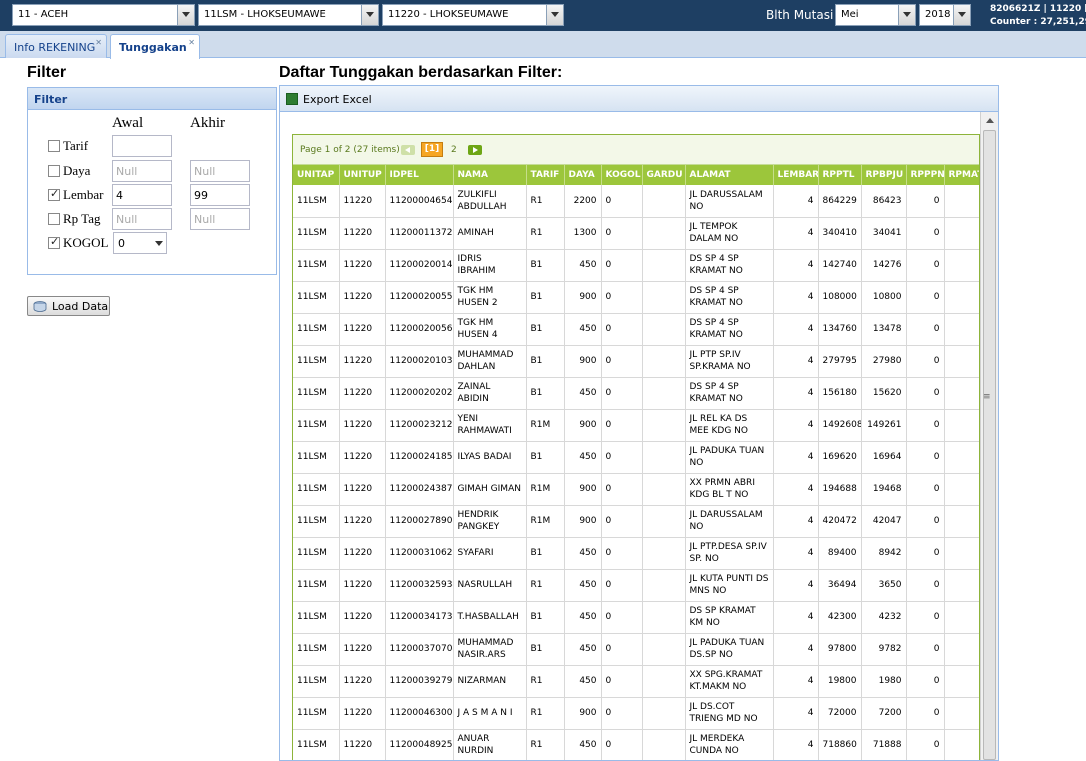 The image size is (1086, 761). What do you see at coordinates (636, 150) in the screenshot?
I see `grid-pager: Page 1 of 2 (27 items) [1] 2` at bounding box center [636, 150].